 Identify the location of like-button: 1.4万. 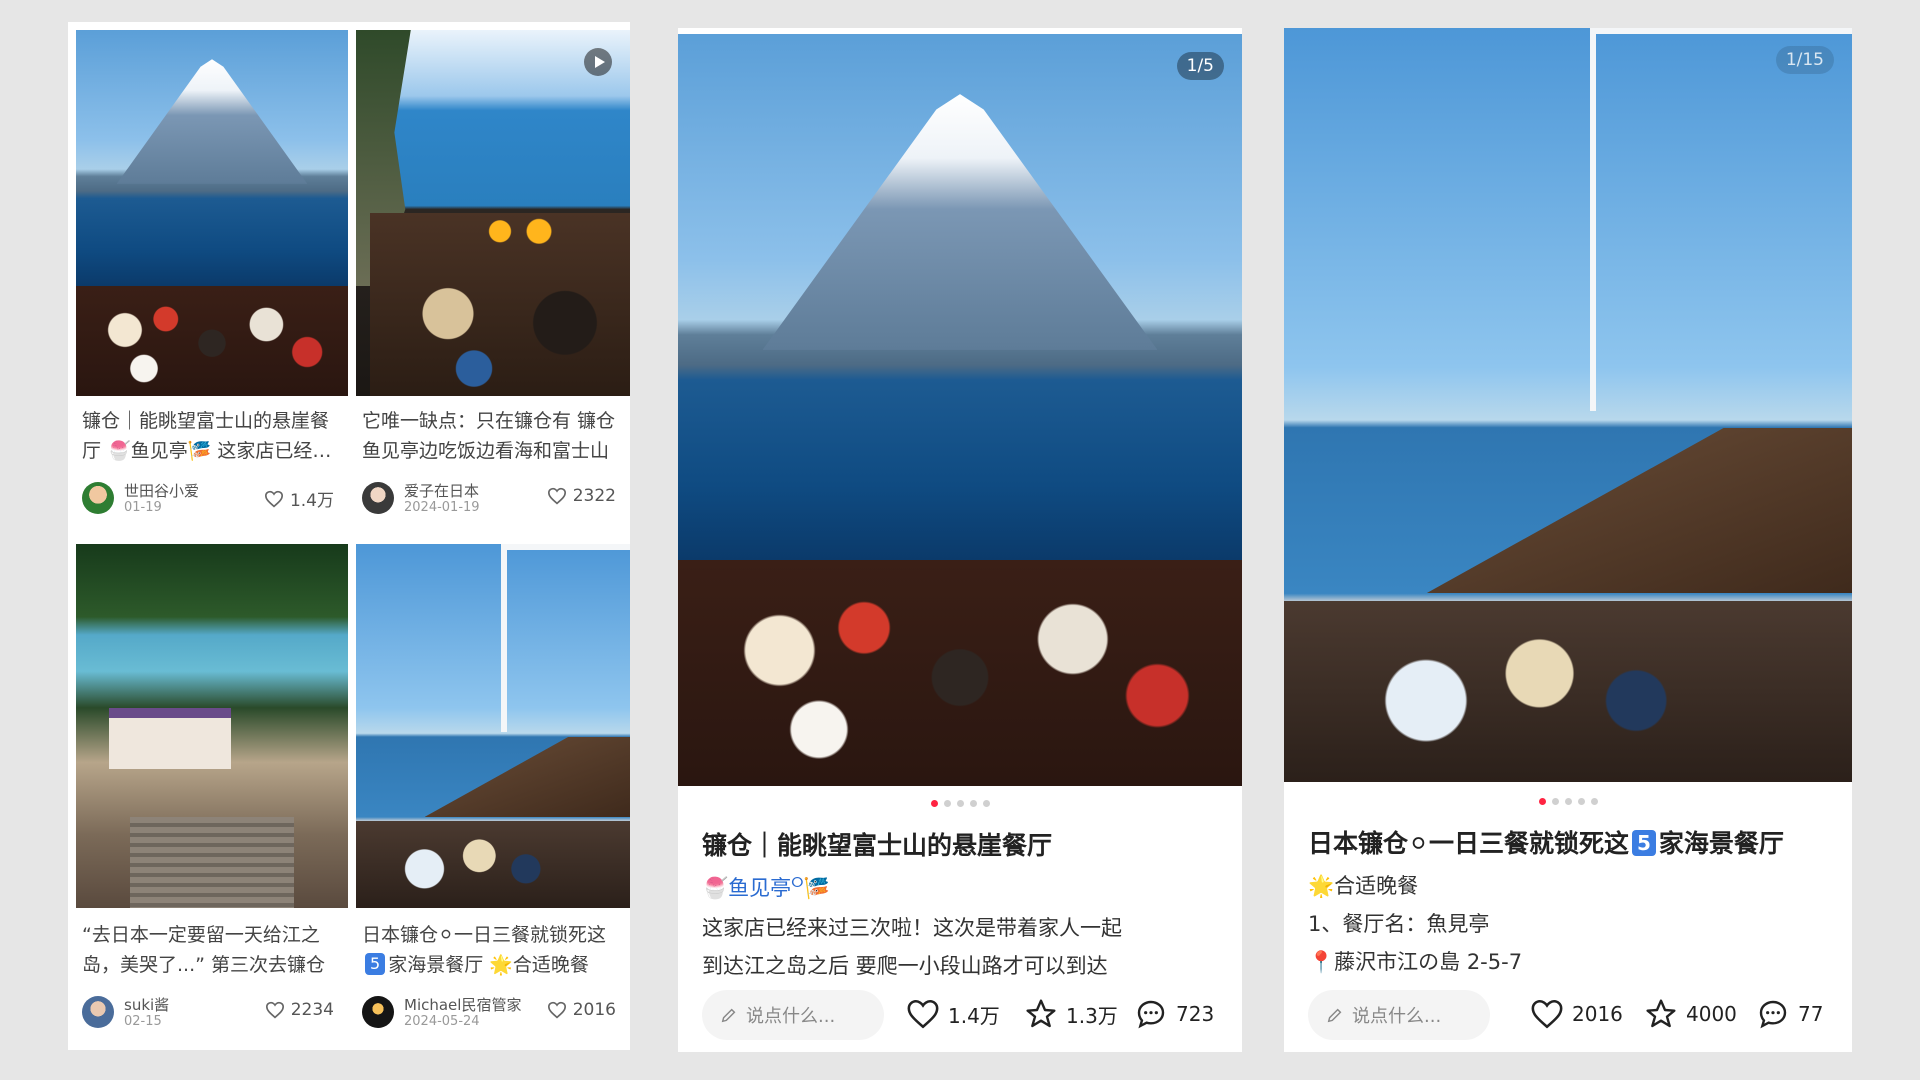
(953, 1014).